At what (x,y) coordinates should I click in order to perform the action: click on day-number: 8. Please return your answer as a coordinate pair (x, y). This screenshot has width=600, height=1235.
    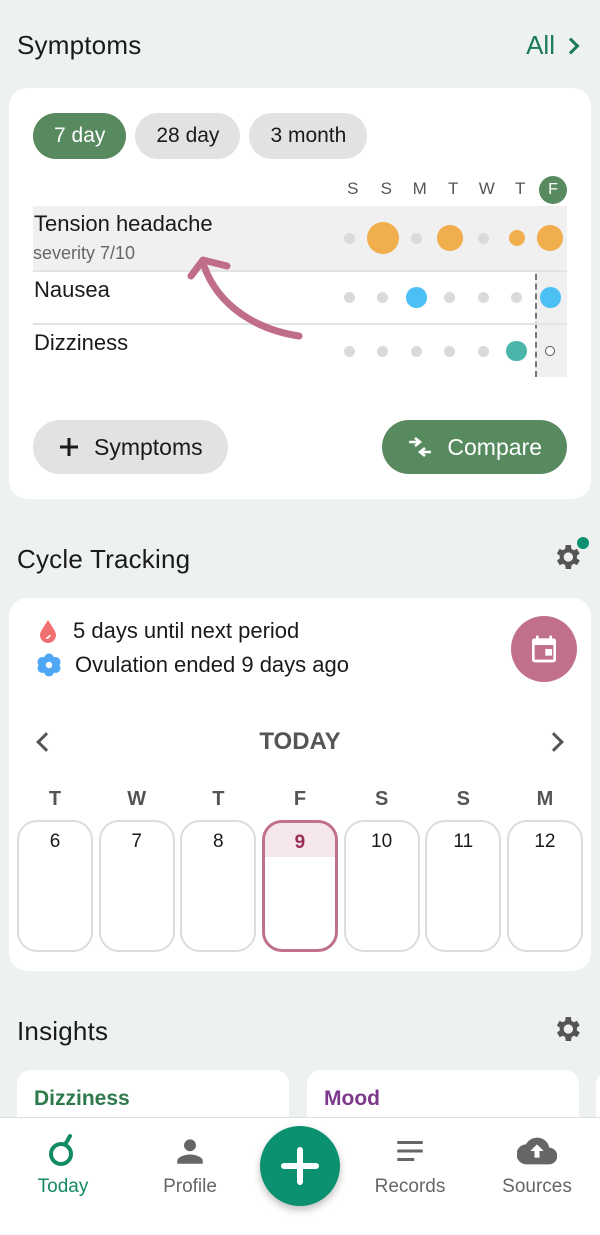
    Looking at the image, I should click on (218, 841).